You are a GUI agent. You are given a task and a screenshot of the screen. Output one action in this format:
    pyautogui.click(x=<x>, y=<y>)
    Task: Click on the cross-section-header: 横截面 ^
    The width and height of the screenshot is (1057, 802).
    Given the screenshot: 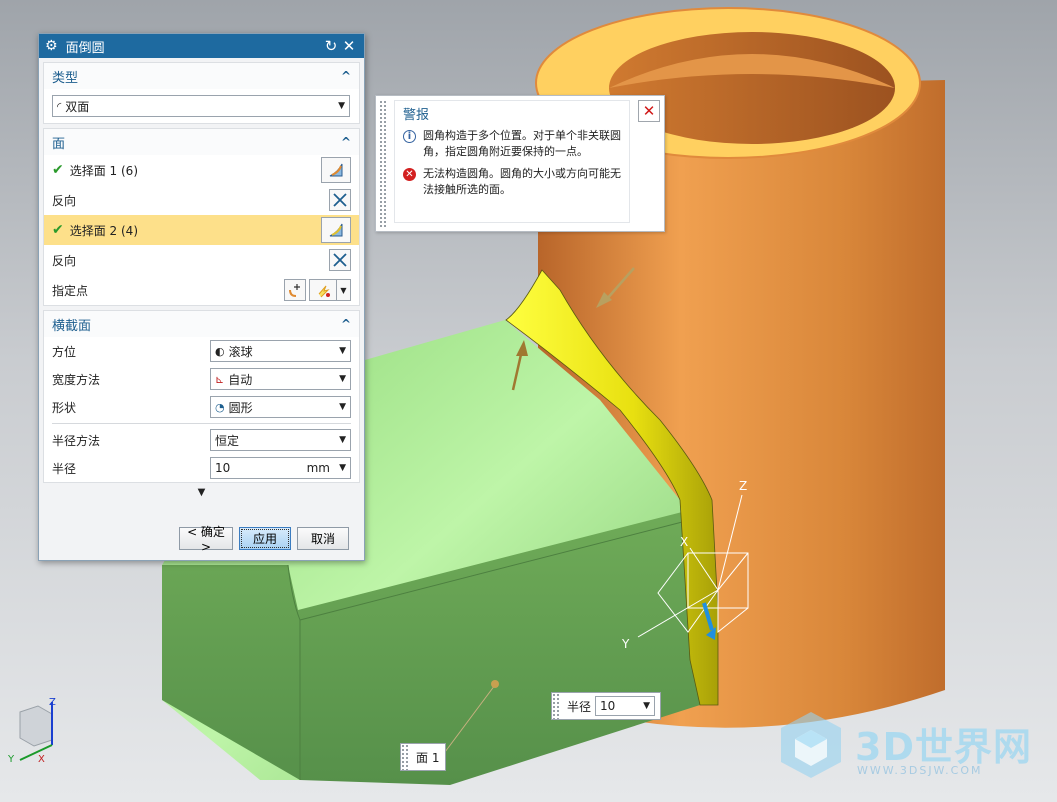 What is the action you would take?
    pyautogui.click(x=201, y=324)
    